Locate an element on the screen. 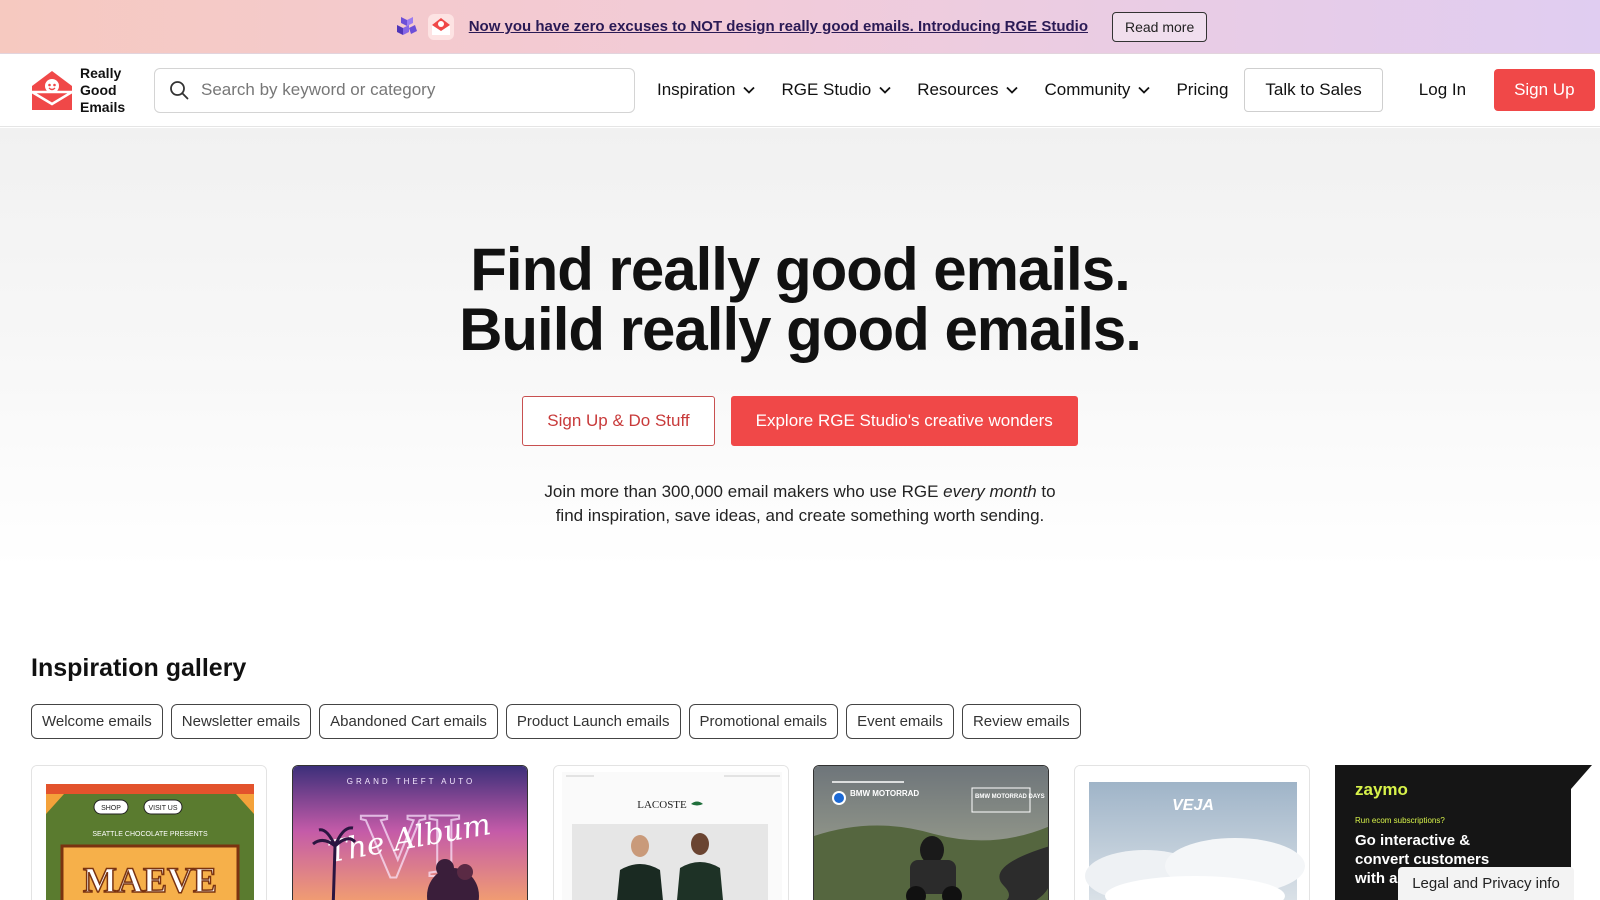 The height and width of the screenshot is (900, 1600). read-more-button: Read more is located at coordinates (1160, 26).